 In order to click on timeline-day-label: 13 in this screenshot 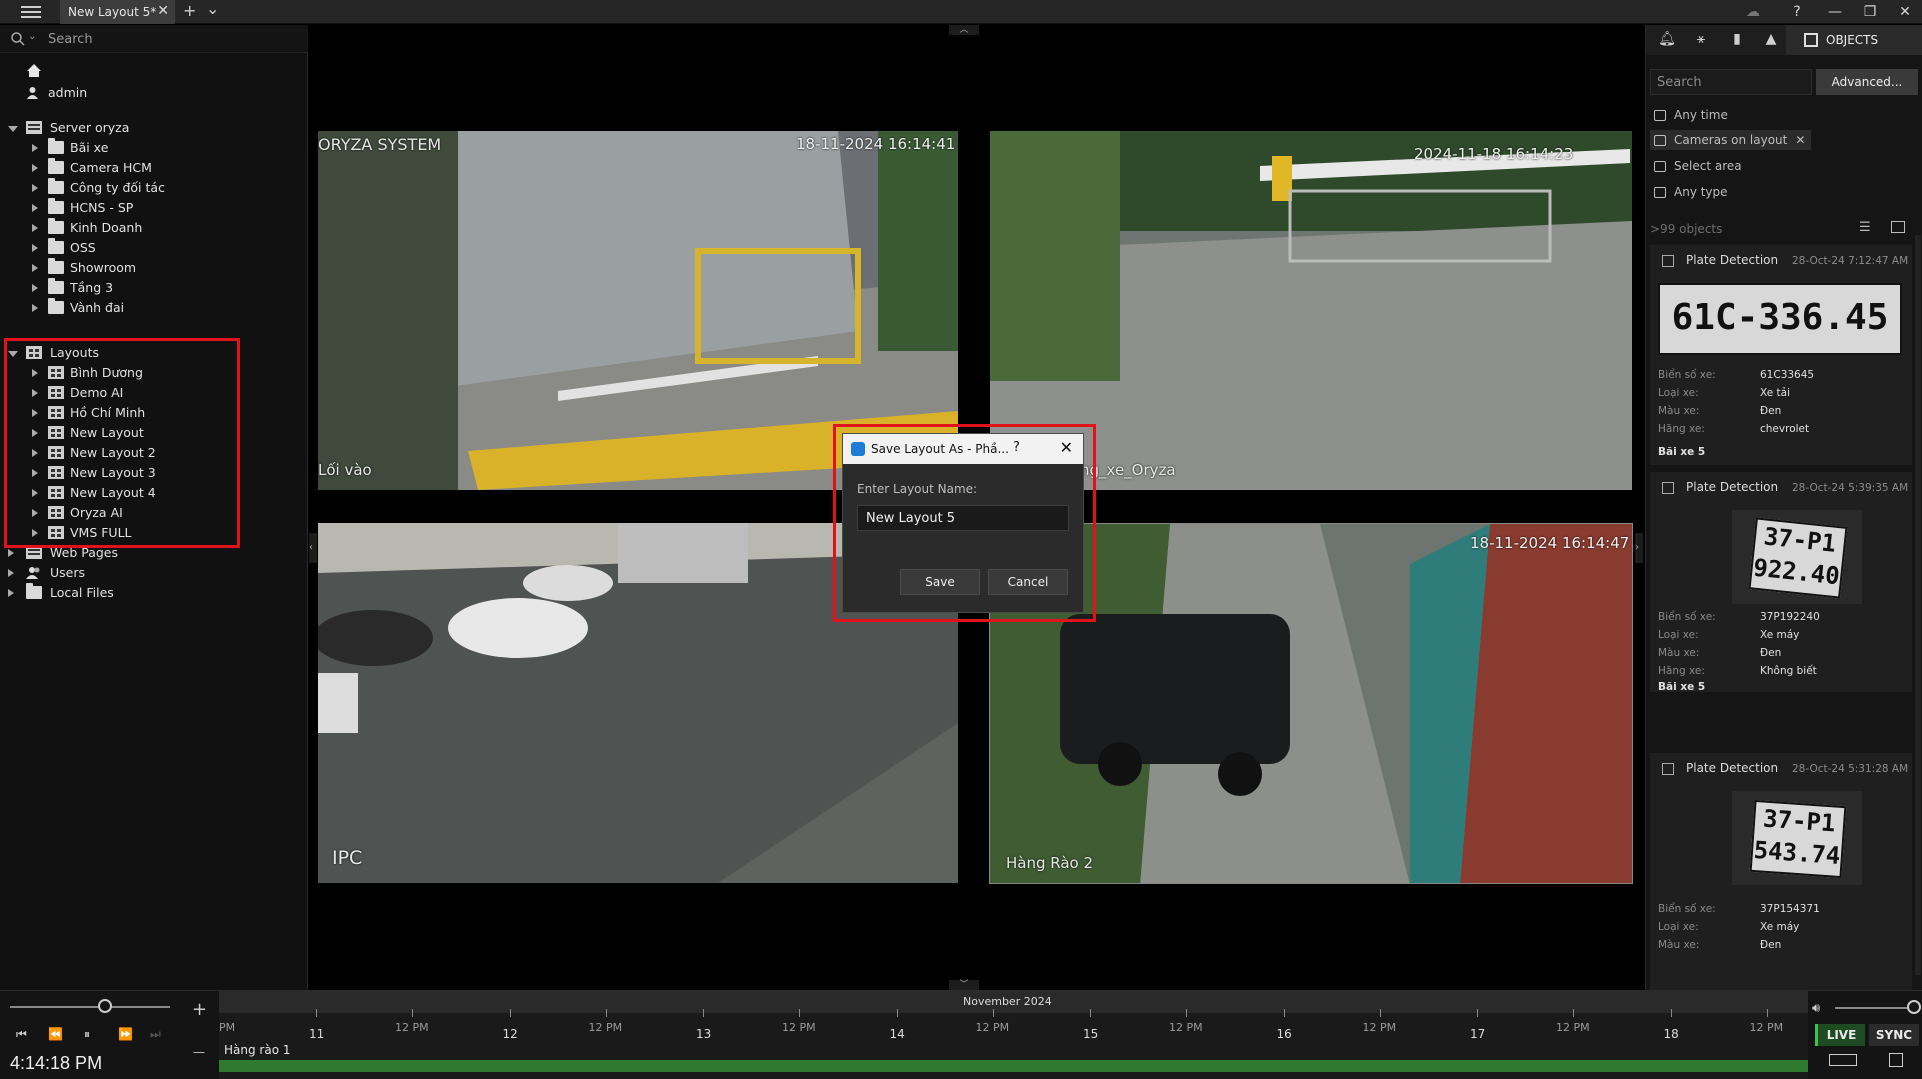, I will do `click(704, 1034)`.